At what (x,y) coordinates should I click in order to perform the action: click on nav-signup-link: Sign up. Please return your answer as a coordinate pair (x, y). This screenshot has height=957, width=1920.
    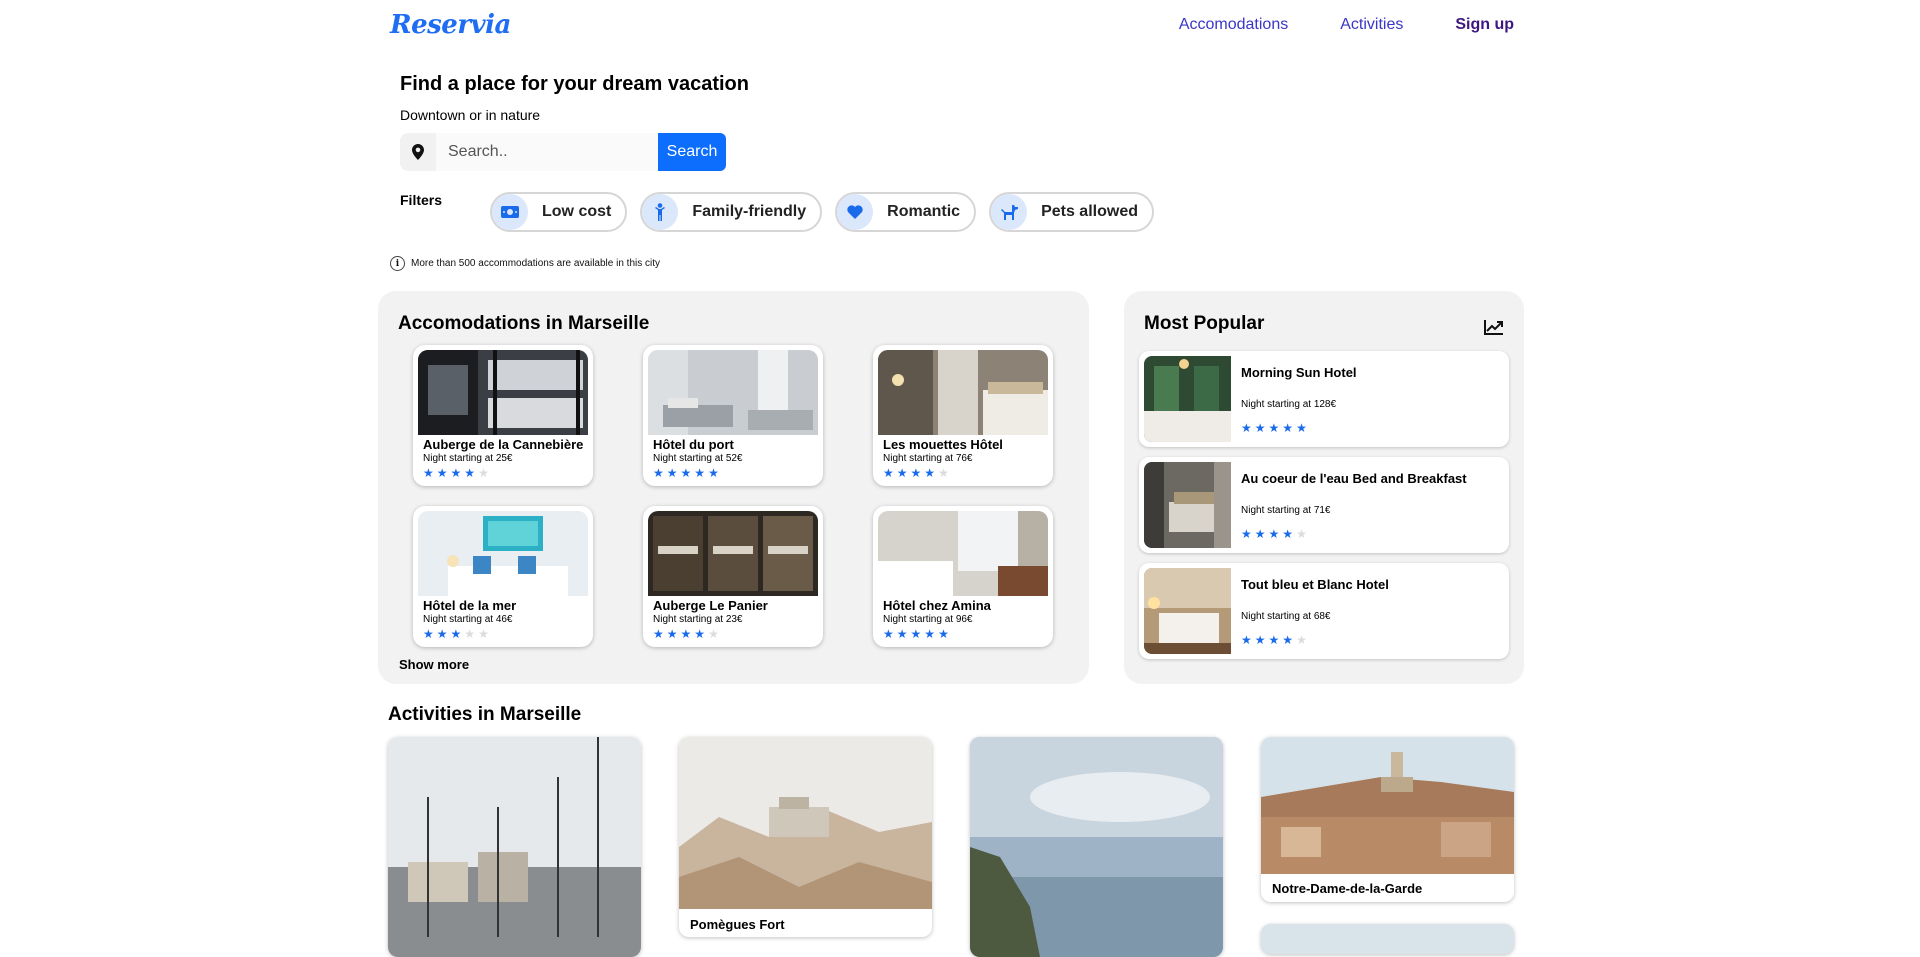
    Looking at the image, I should click on (1484, 25).